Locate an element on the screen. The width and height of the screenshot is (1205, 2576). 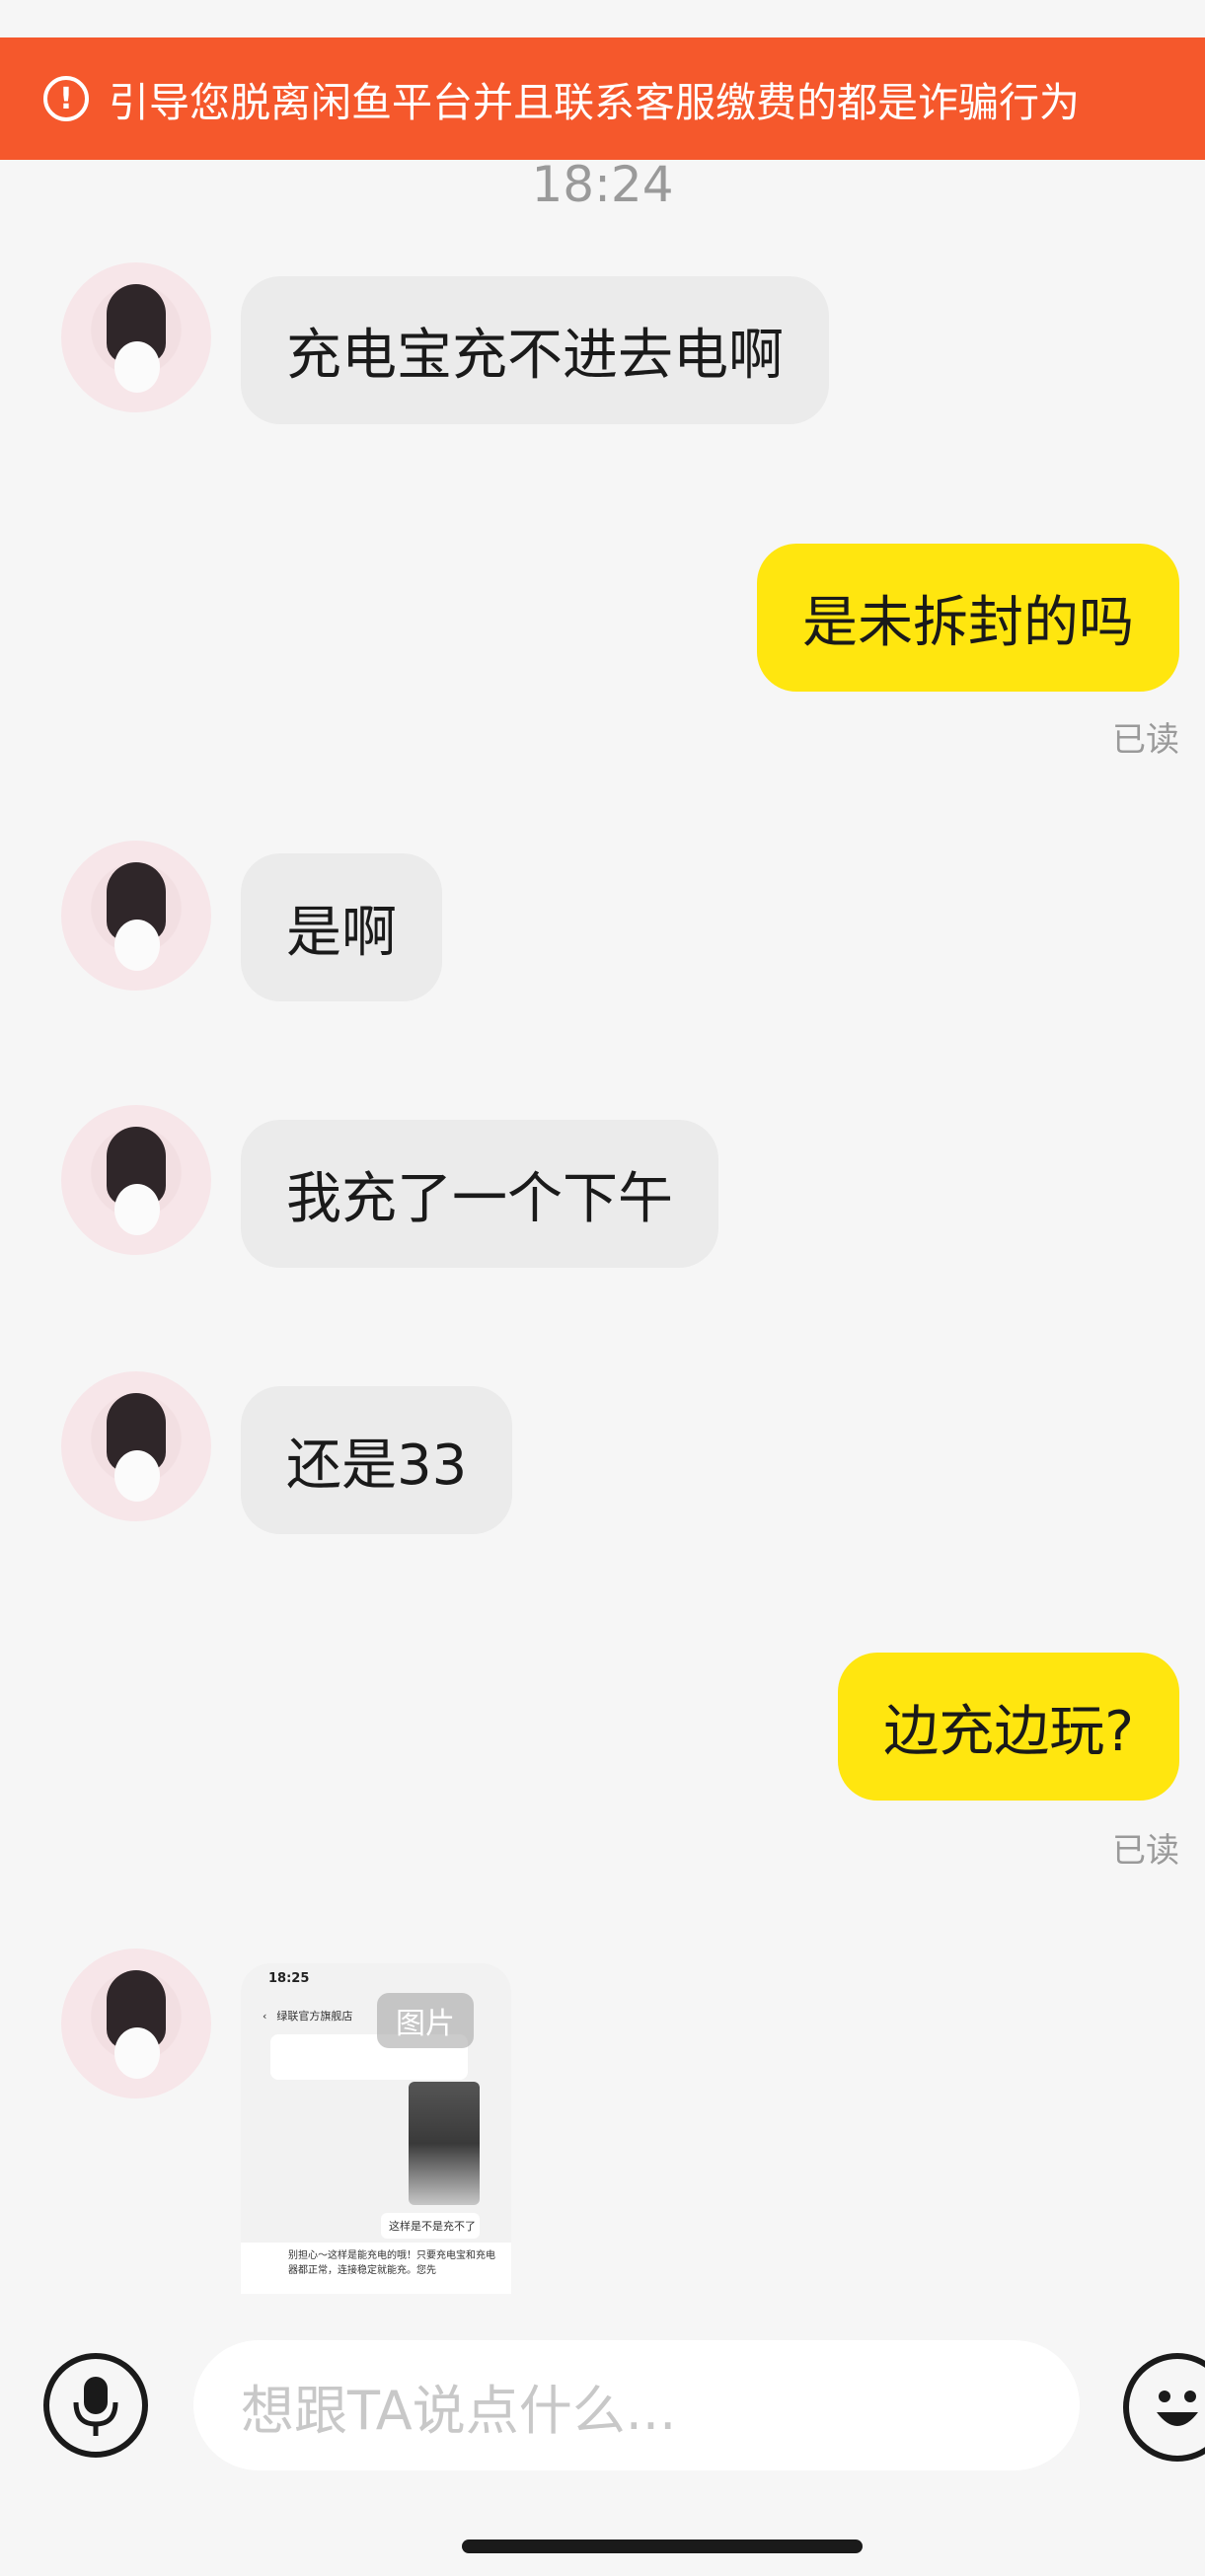
incoming-message: 我充了一个下午 is located at coordinates (479, 1194).